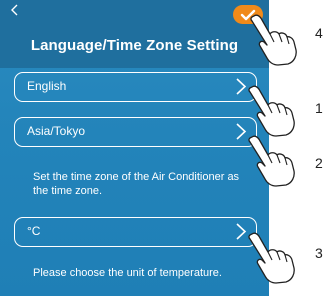  What do you see at coordinates (127, 273) in the screenshot?
I see `temperature-unit-hint: Please choose the unit of temperature.` at bounding box center [127, 273].